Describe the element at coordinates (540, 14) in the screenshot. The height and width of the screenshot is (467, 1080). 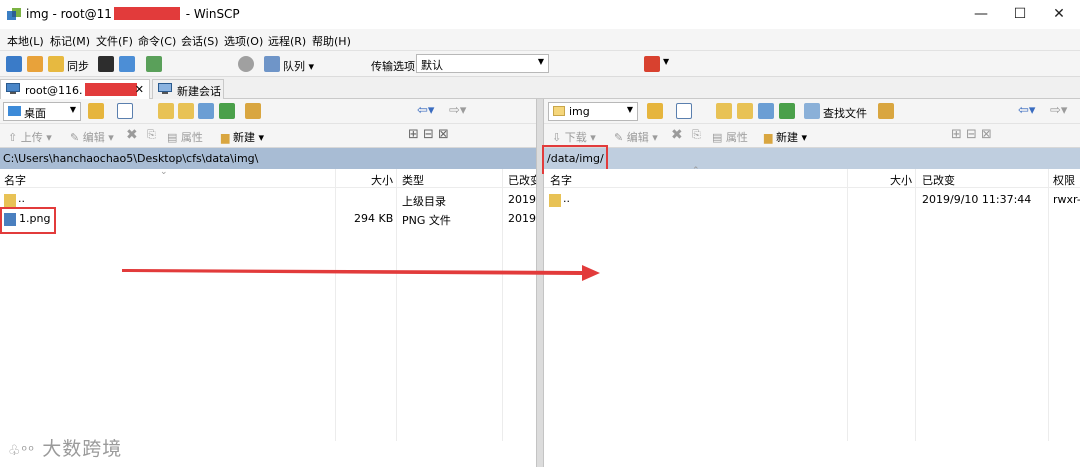
I see `title-bar: img - root@11 - WinSCP — ☐ ✕` at that location.